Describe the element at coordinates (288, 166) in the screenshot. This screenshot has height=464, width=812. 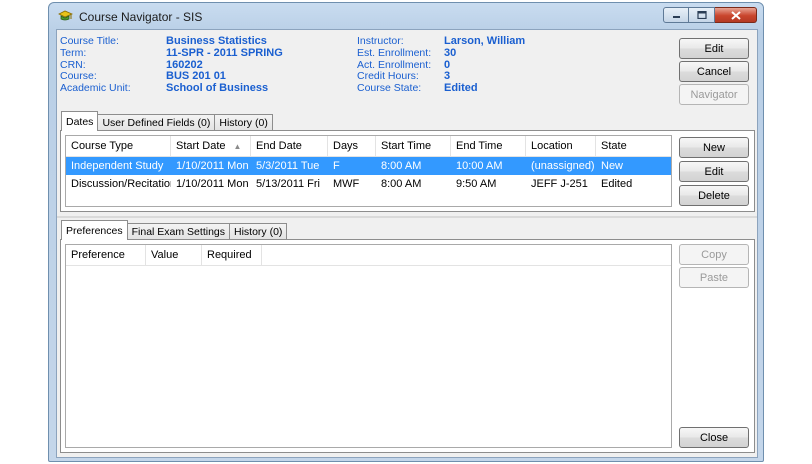
I see `cell-end-date: 5/3/2011 Tue` at that location.